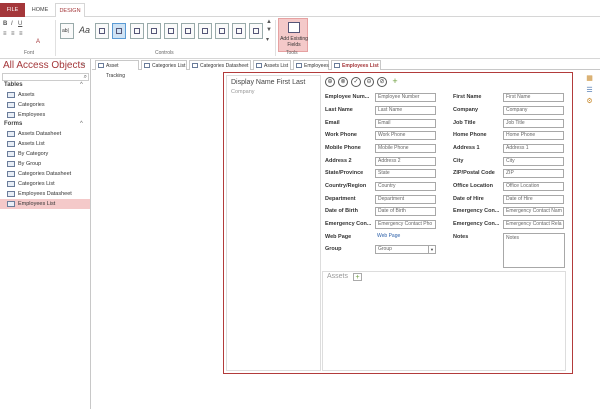 The width and height of the screenshot is (600, 409). I want to click on combo-box-control-button, so click(222, 31).